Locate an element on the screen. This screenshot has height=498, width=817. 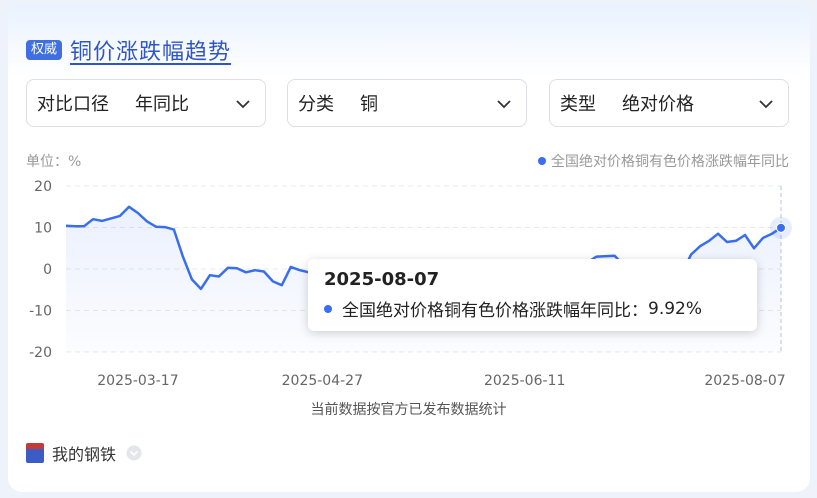
tooltip-label: 全国绝对价格铜有色价格涨跌幅年同比： is located at coordinates (495, 311).